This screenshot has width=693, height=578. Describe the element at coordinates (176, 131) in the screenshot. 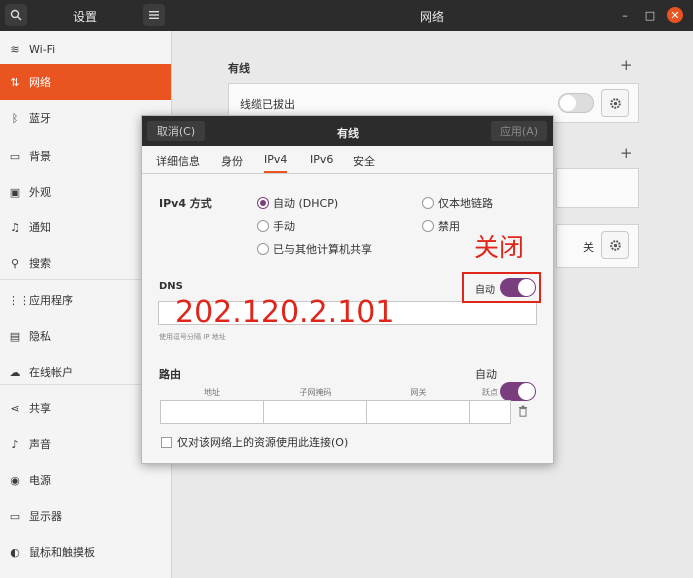

I see `cancel-button: 取消(C)` at that location.